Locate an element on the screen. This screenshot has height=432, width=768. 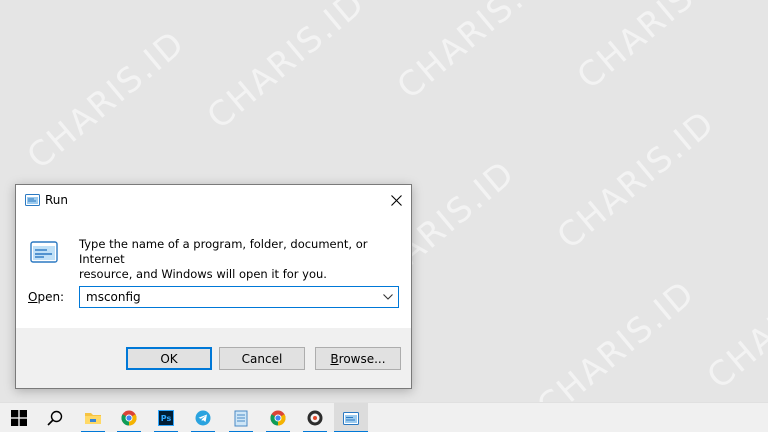
title-bar: Run is located at coordinates (213, 200).